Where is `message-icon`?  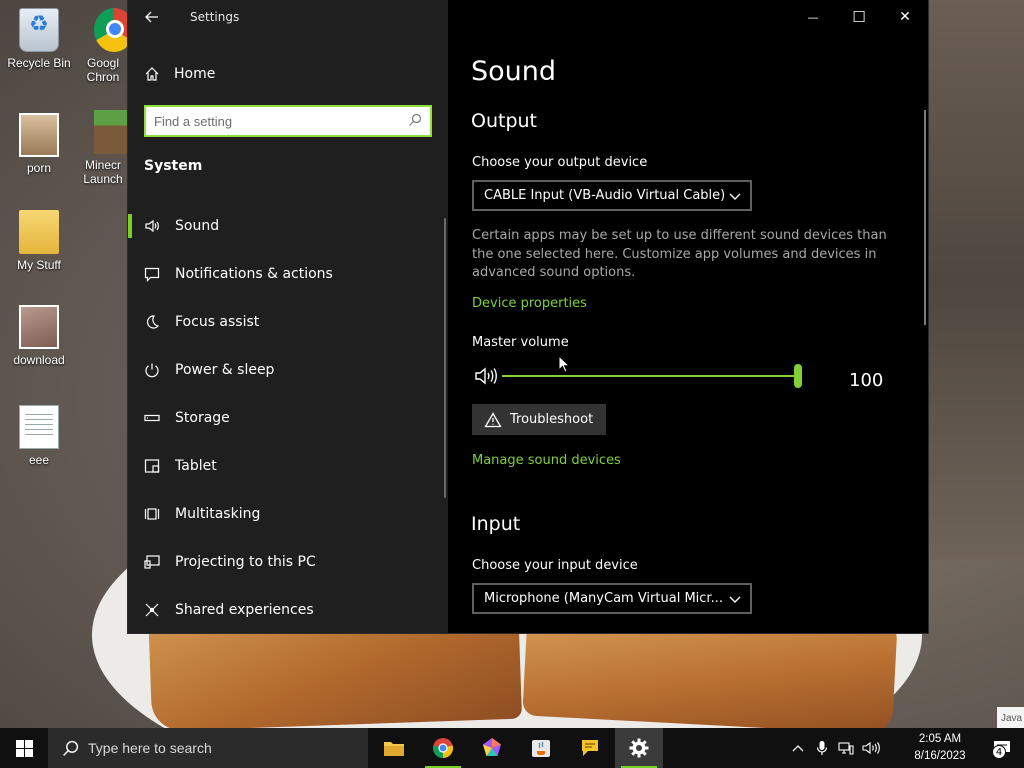 message-icon is located at coordinates (152, 274).